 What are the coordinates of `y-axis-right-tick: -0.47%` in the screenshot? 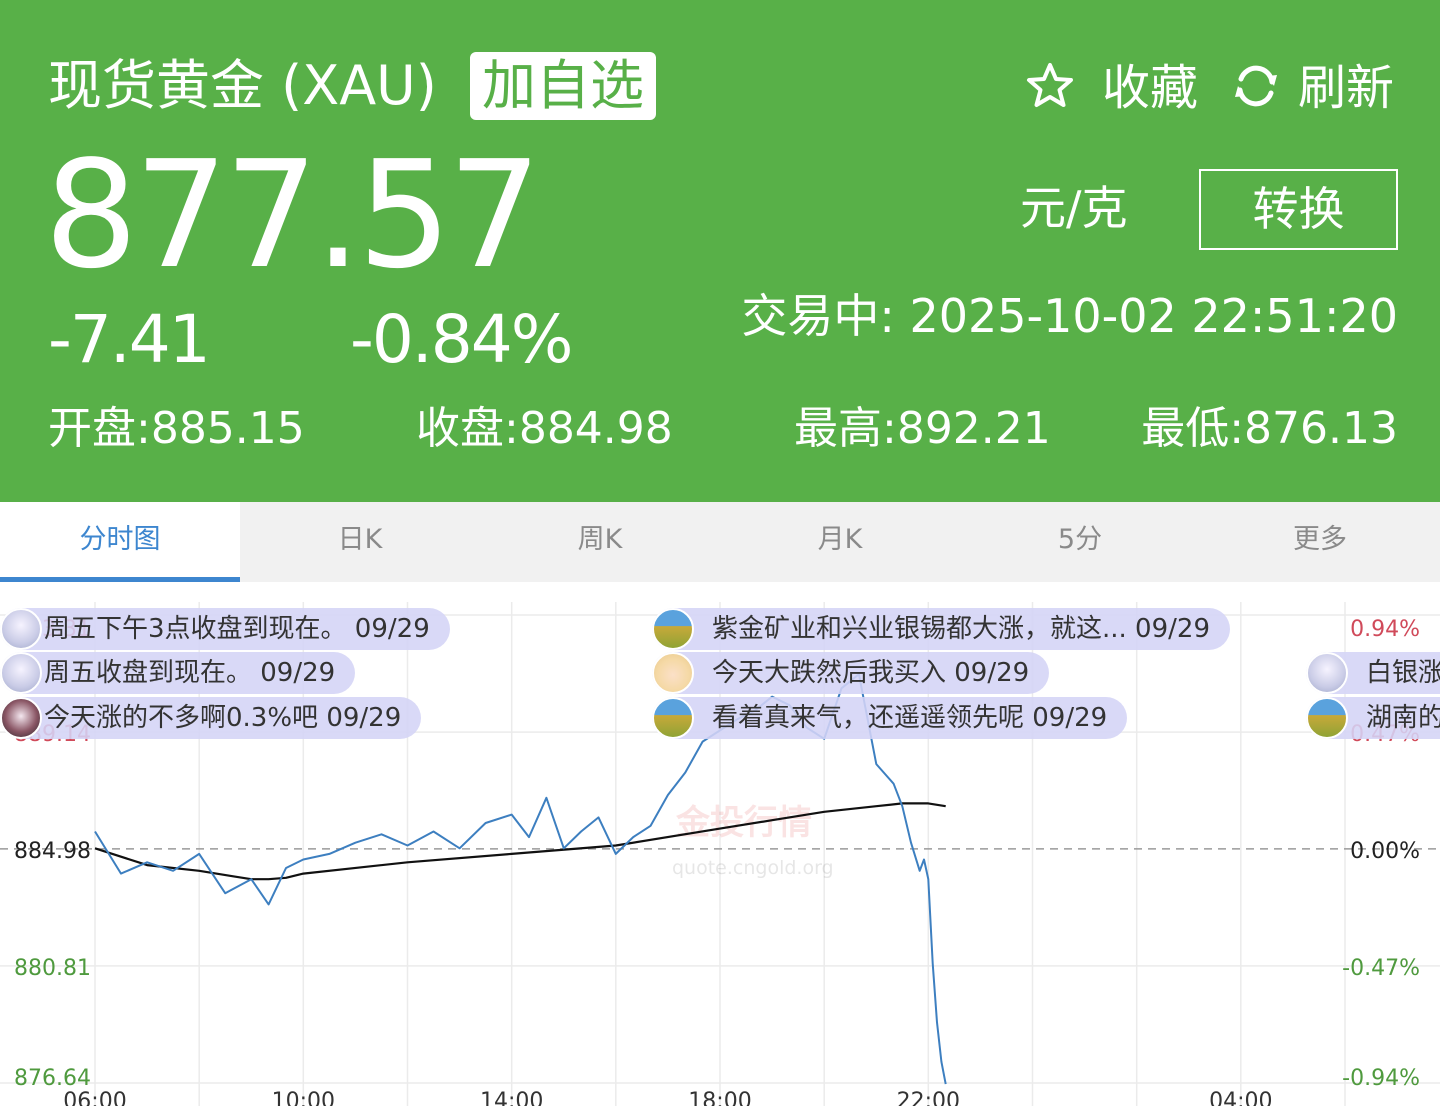 It's located at (1381, 968).